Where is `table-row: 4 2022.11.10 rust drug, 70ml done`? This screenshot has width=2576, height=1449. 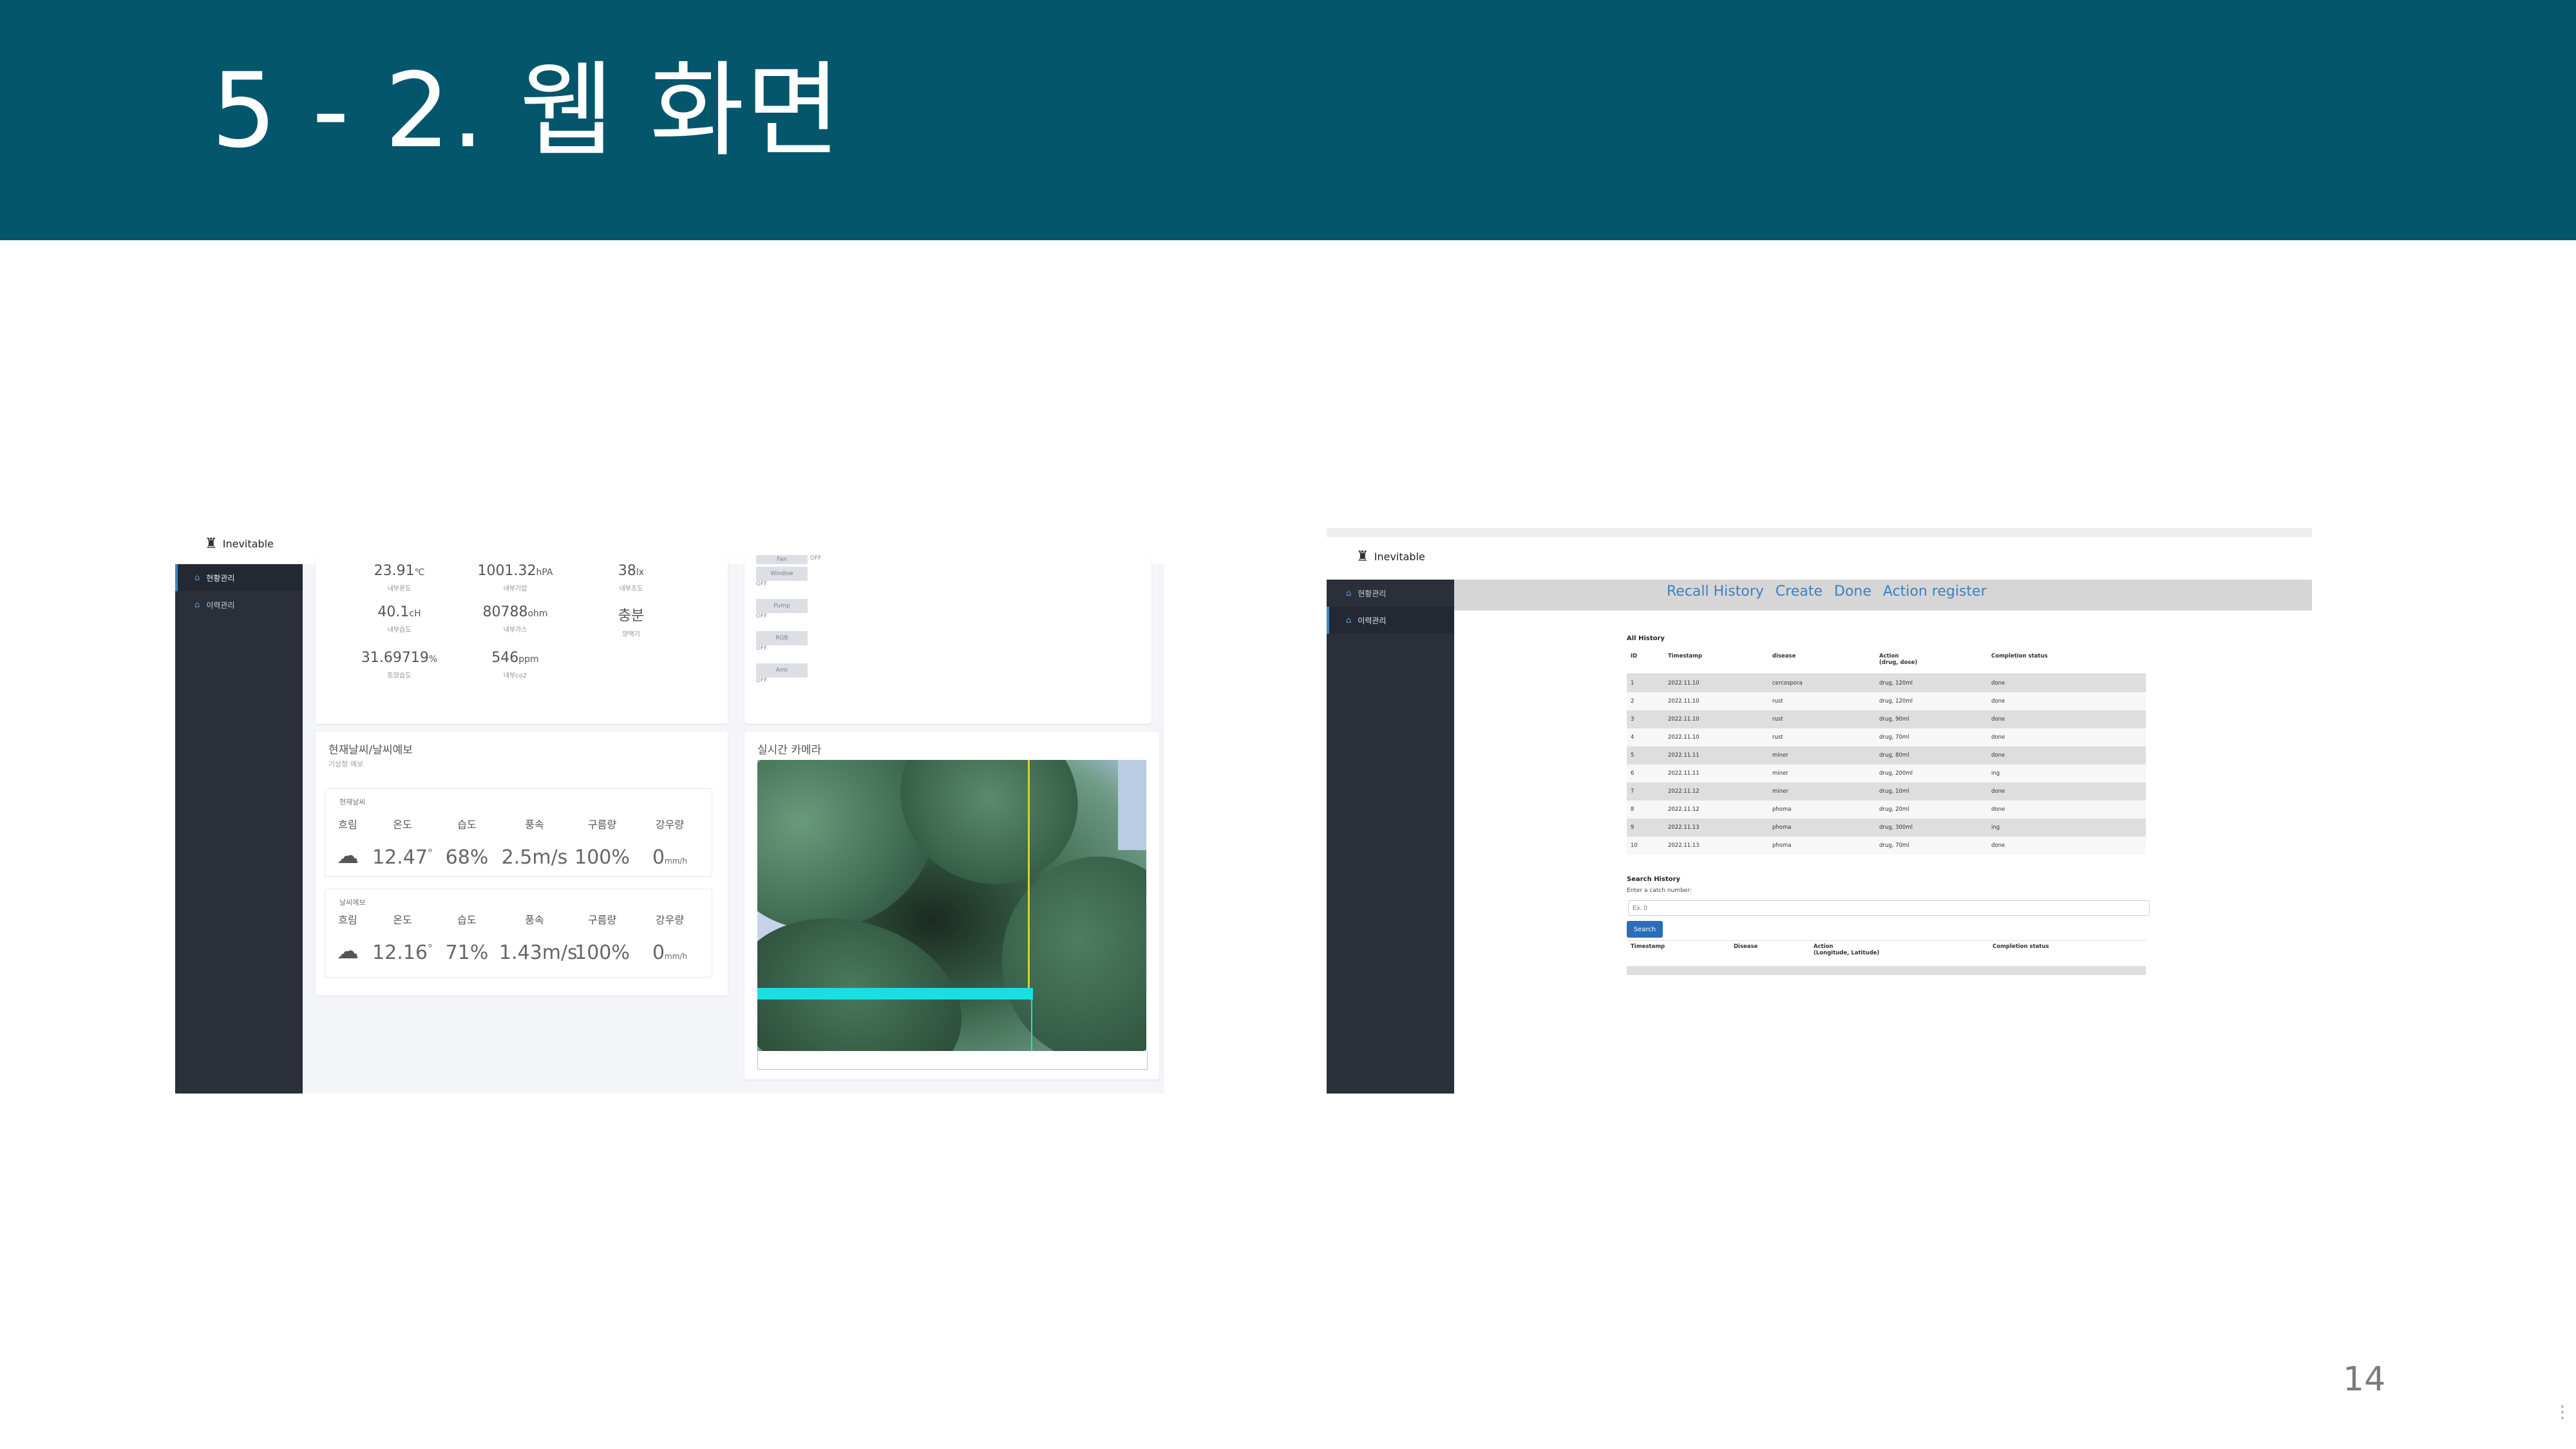 table-row: 4 2022.11.10 rust drug, 70ml done is located at coordinates (1886, 737).